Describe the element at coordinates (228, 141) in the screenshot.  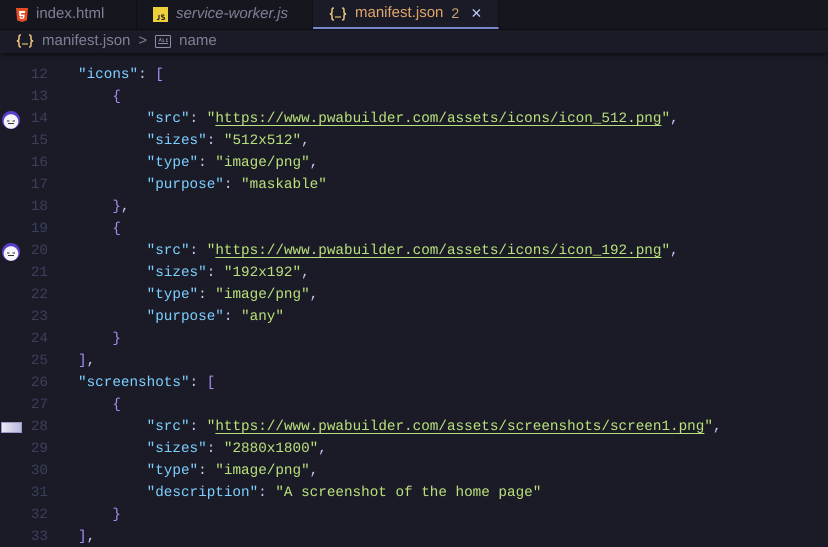
I see `code-line: "sizes": "512x512",` at that location.